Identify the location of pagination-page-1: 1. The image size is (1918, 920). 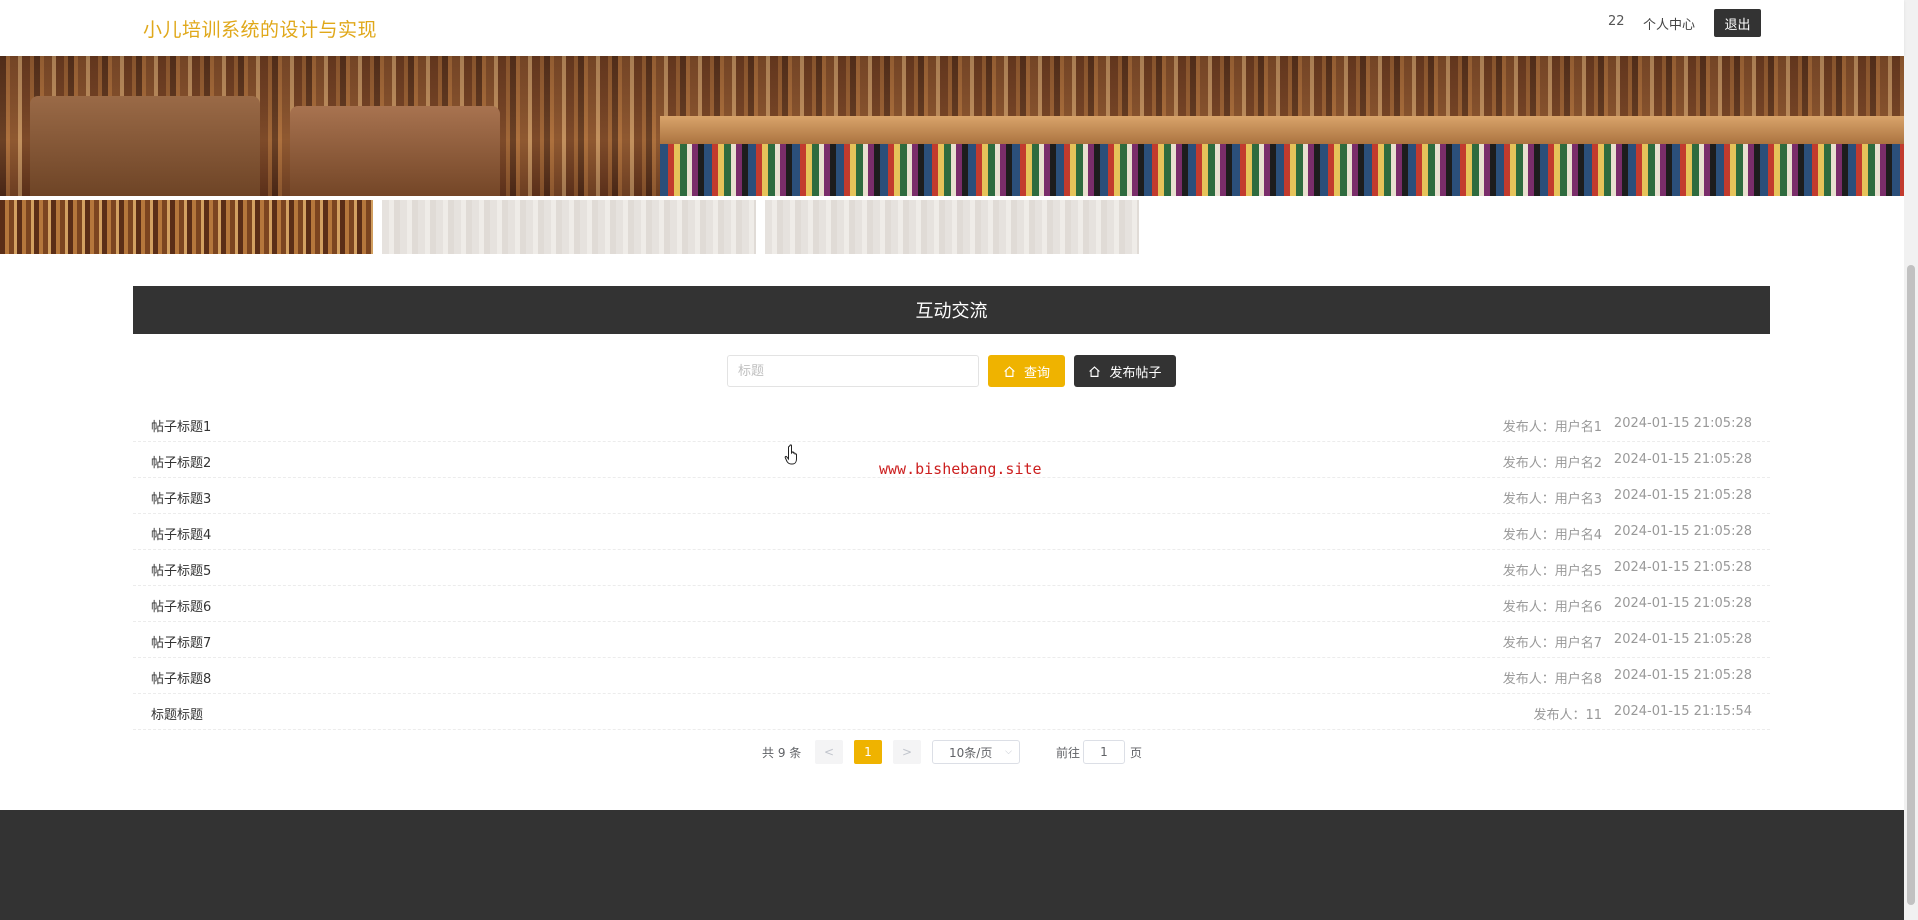
(868, 752).